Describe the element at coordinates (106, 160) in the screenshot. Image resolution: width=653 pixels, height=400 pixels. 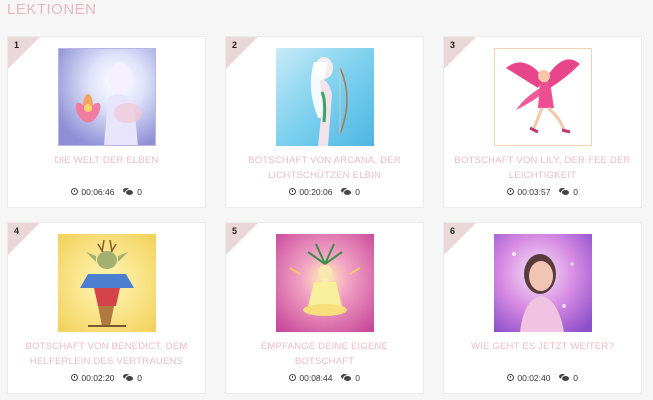
I see `lesson-title: DIE WELT DER ELBEN` at that location.